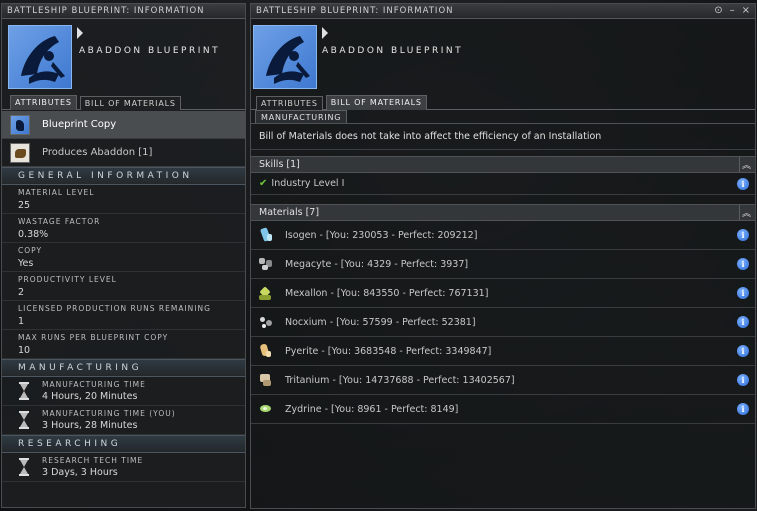 The image size is (757, 511). Describe the element at coordinates (123, 199) in the screenshot. I see `attribute-material-level: MATERIAL LEVEL 25` at that location.